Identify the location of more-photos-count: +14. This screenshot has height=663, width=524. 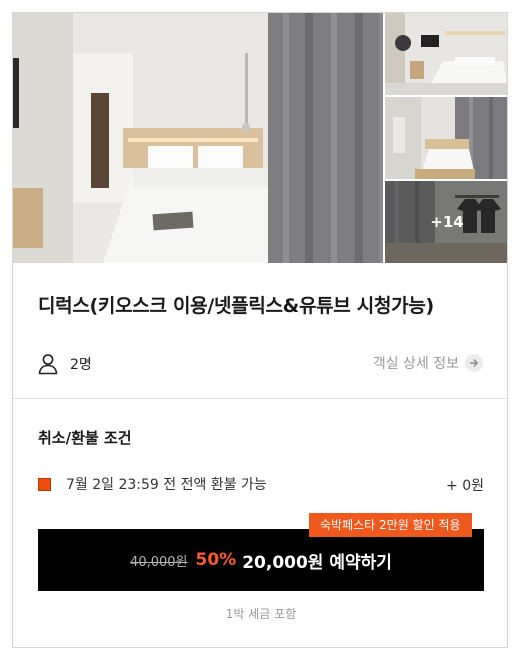
(446, 222).